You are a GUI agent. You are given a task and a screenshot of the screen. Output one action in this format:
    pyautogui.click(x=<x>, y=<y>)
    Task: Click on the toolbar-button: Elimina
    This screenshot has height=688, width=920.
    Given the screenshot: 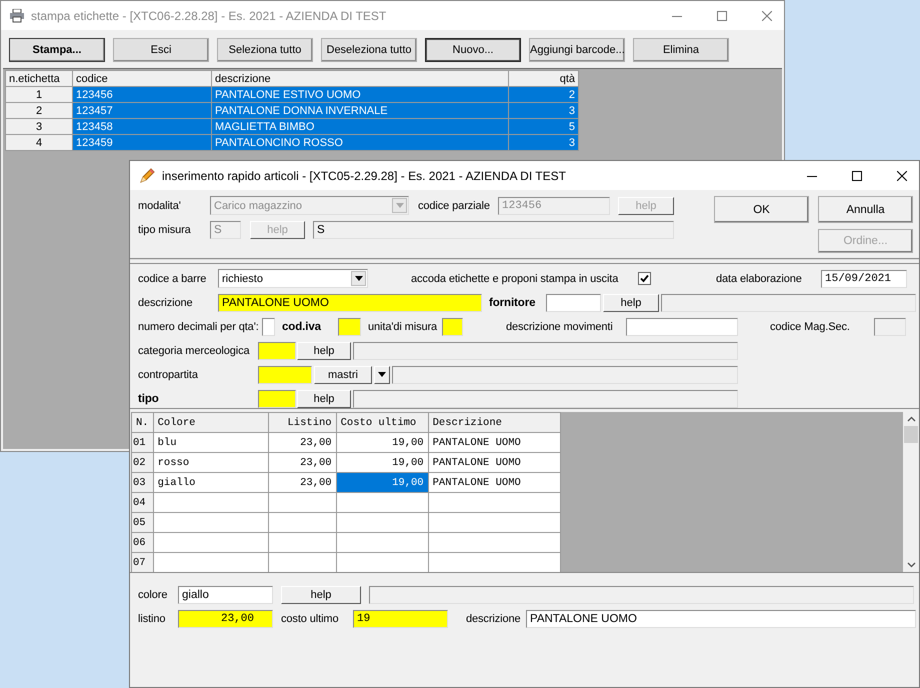 What is the action you would take?
    pyautogui.click(x=681, y=50)
    